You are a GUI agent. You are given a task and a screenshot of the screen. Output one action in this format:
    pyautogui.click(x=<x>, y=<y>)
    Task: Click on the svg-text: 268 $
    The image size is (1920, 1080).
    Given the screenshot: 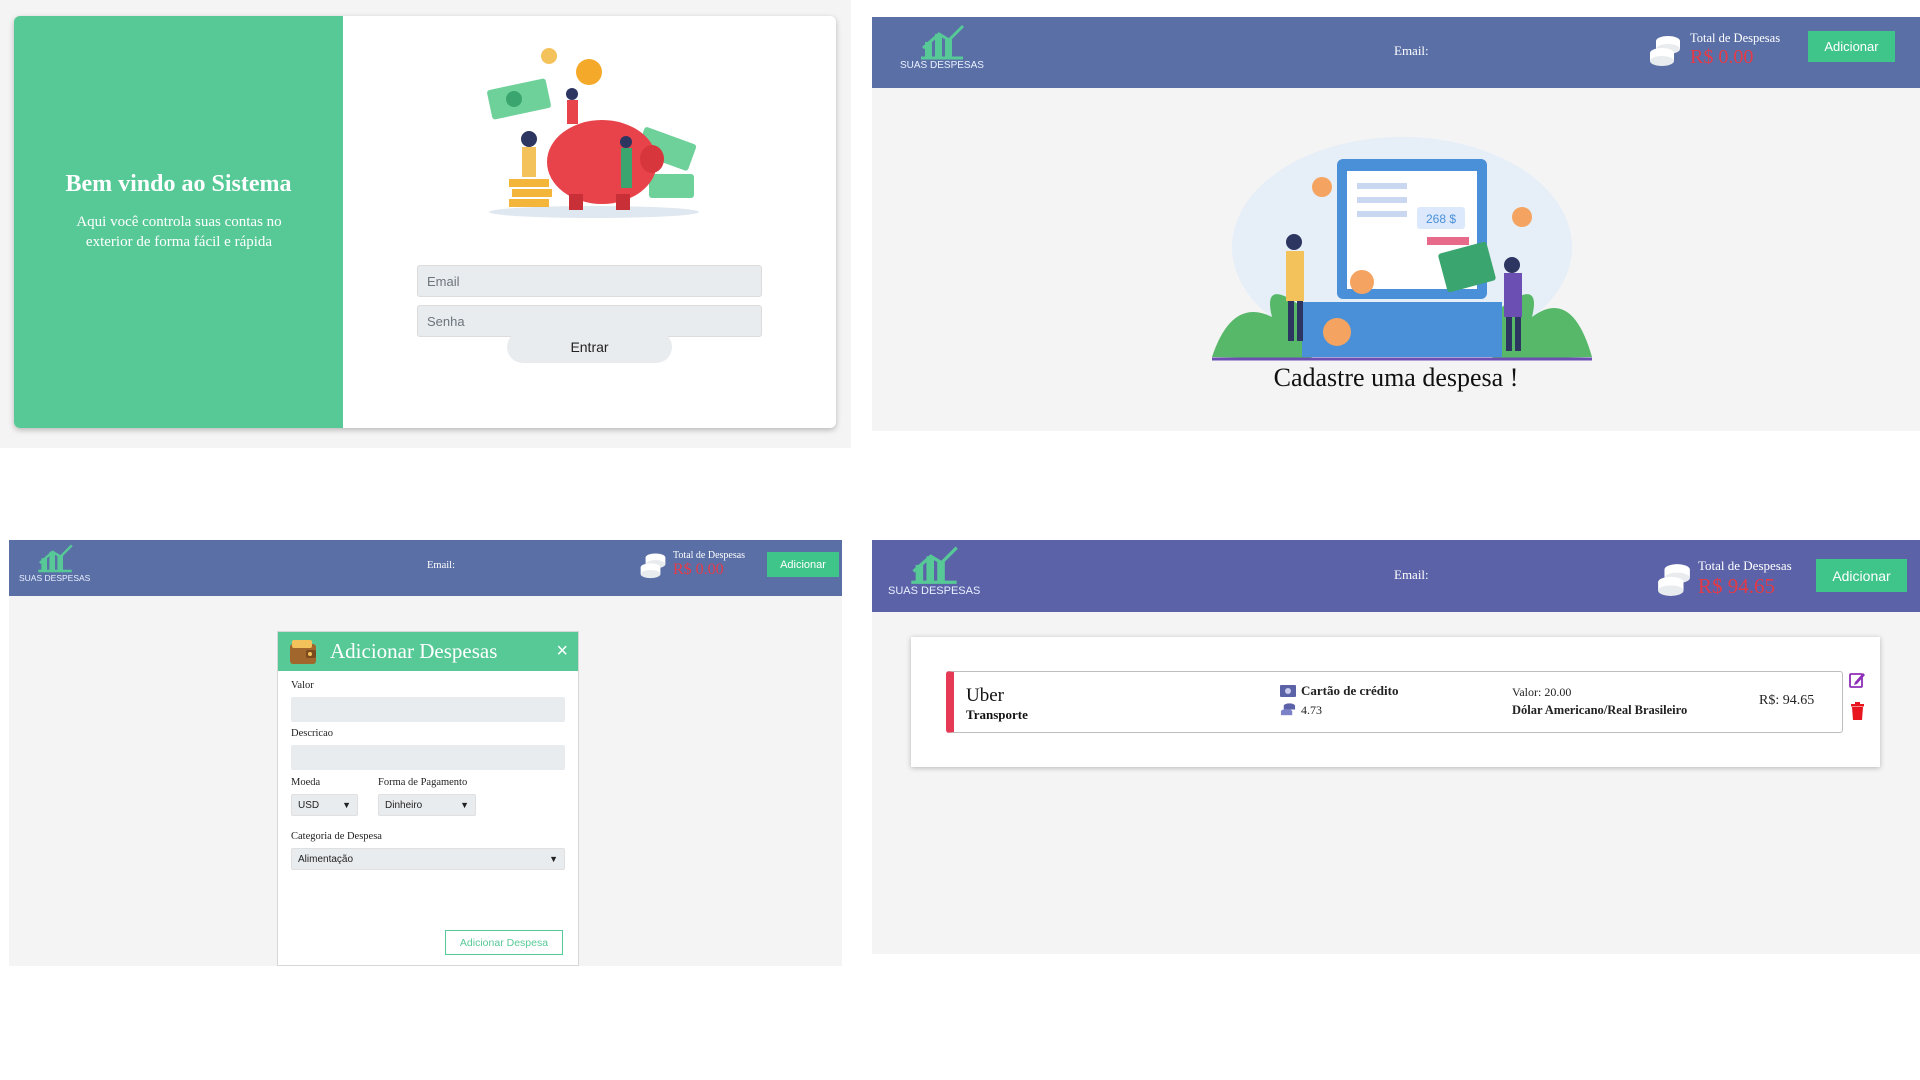 What is the action you would take?
    pyautogui.click(x=1441, y=219)
    